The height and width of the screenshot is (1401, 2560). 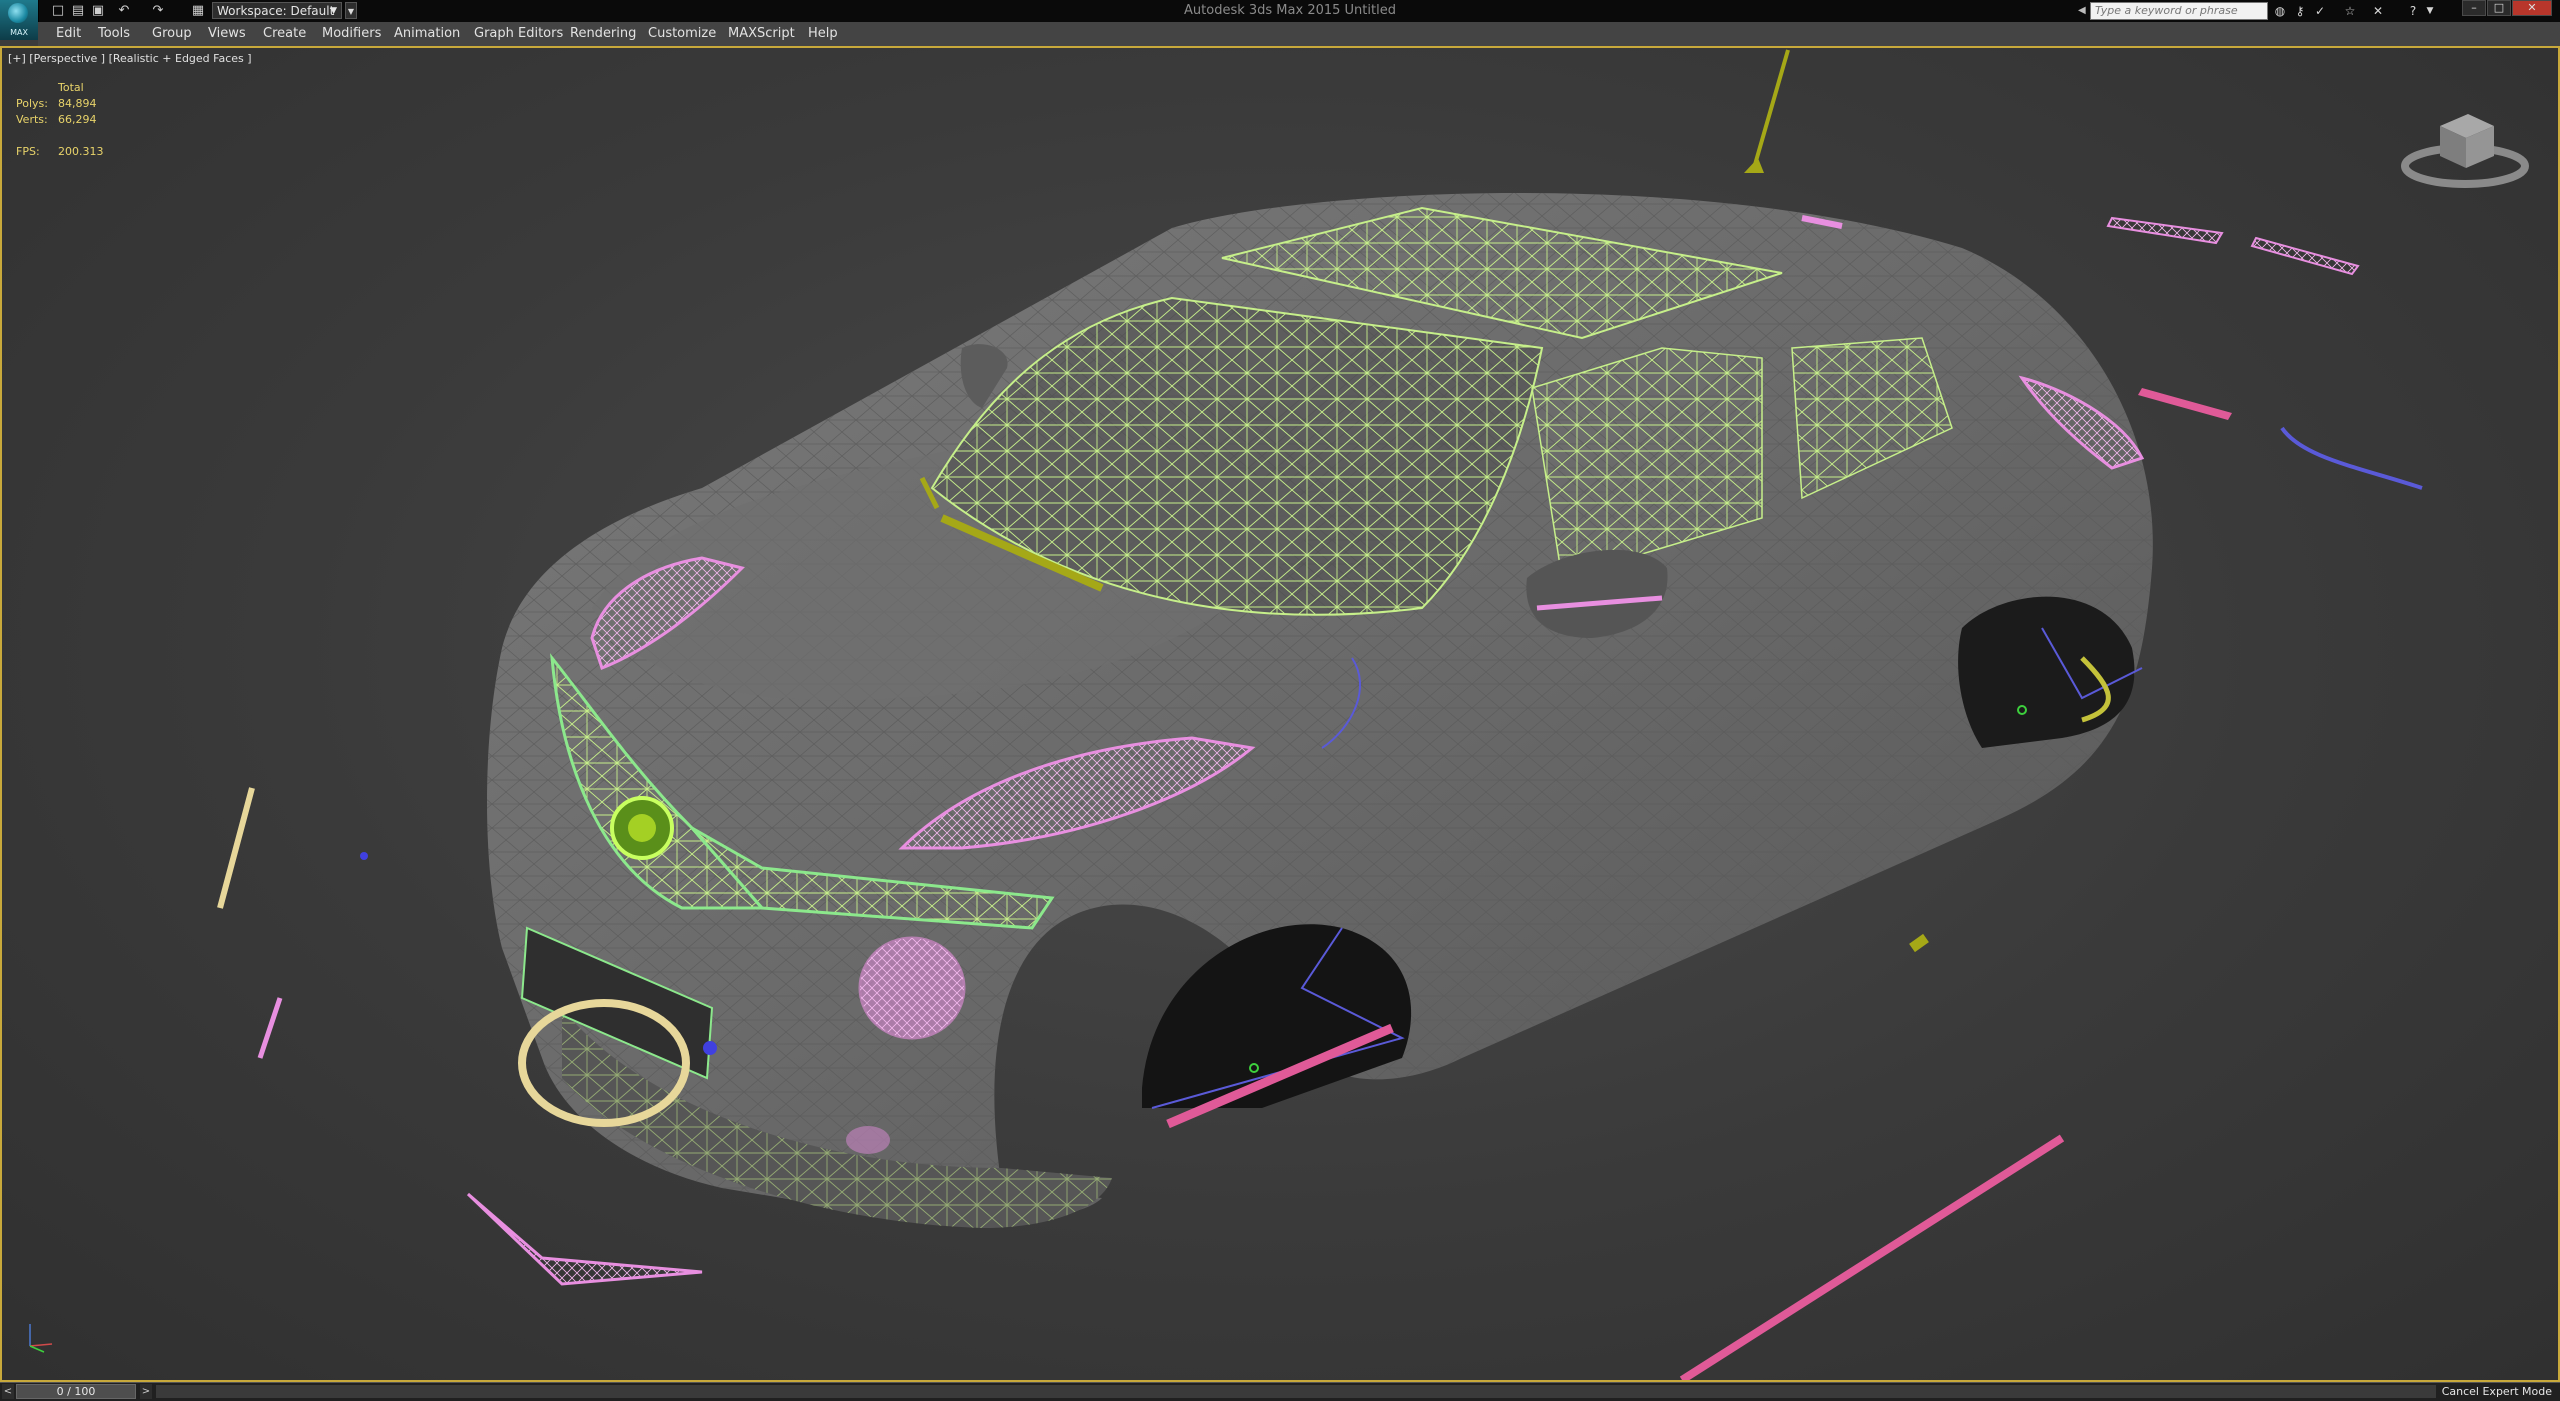 What do you see at coordinates (1290, 10) in the screenshot?
I see `window-title: Autodesk 3ds Max 2015 Untitled` at bounding box center [1290, 10].